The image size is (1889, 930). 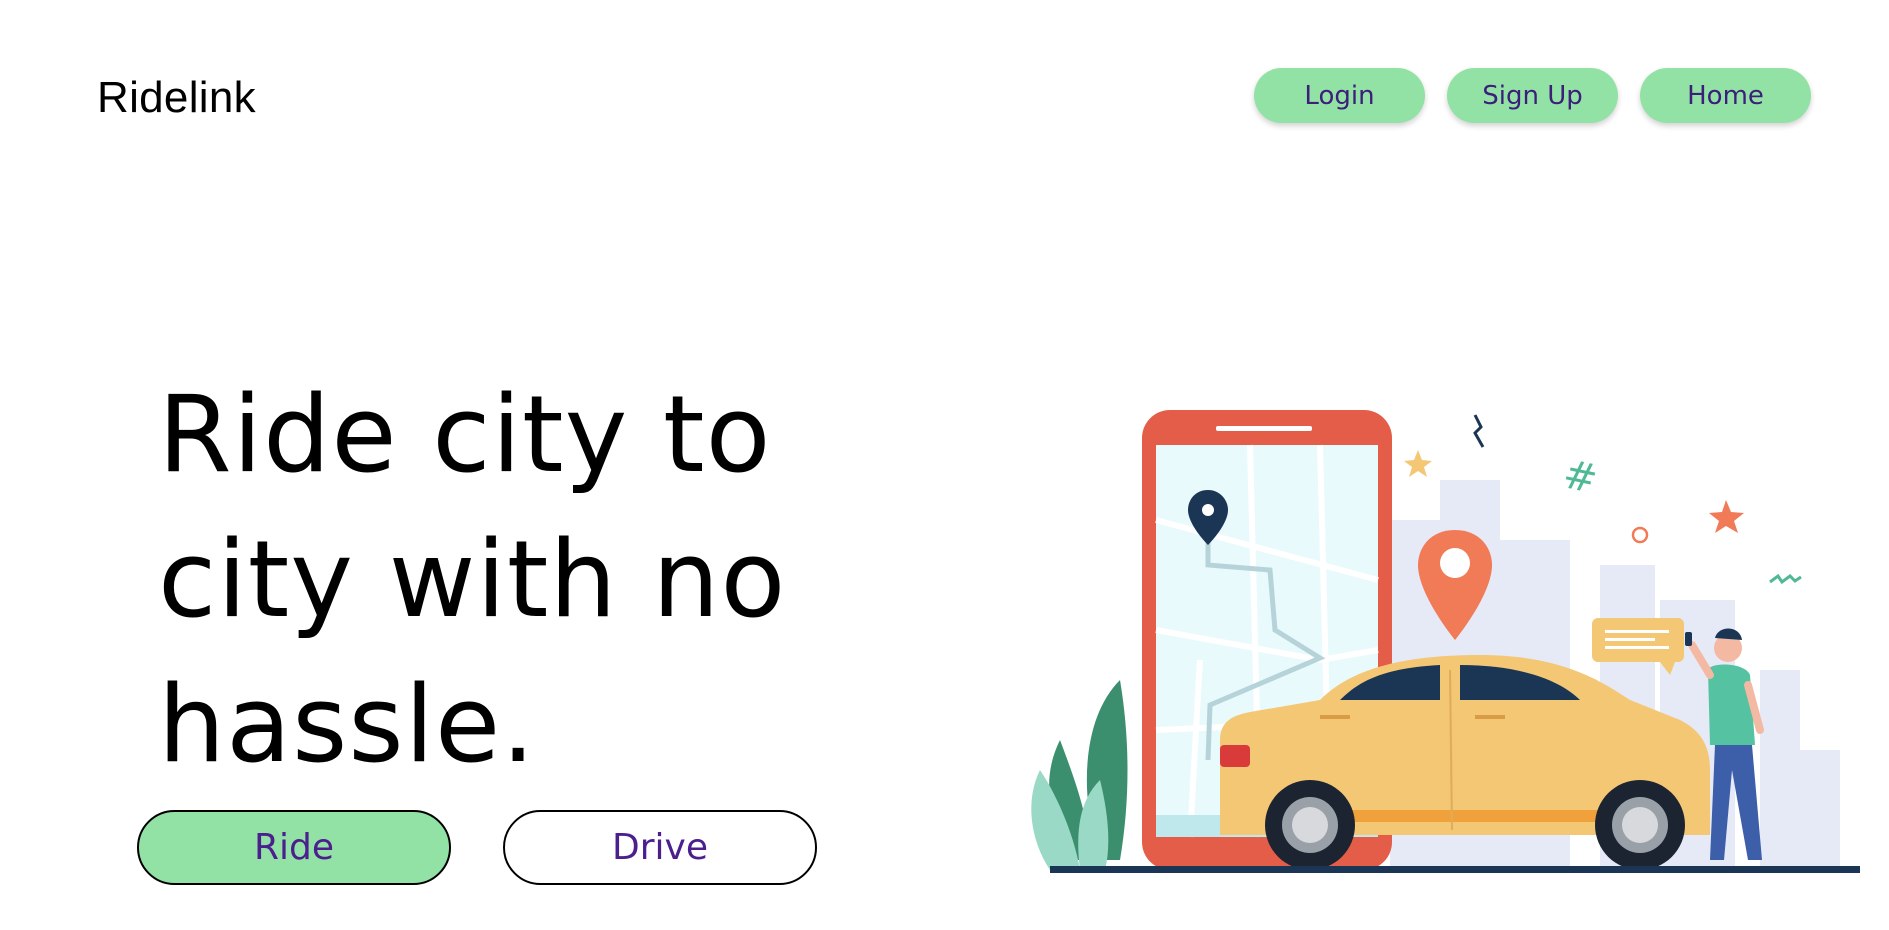 I want to click on brand-logo: Ridelink, so click(x=176, y=98).